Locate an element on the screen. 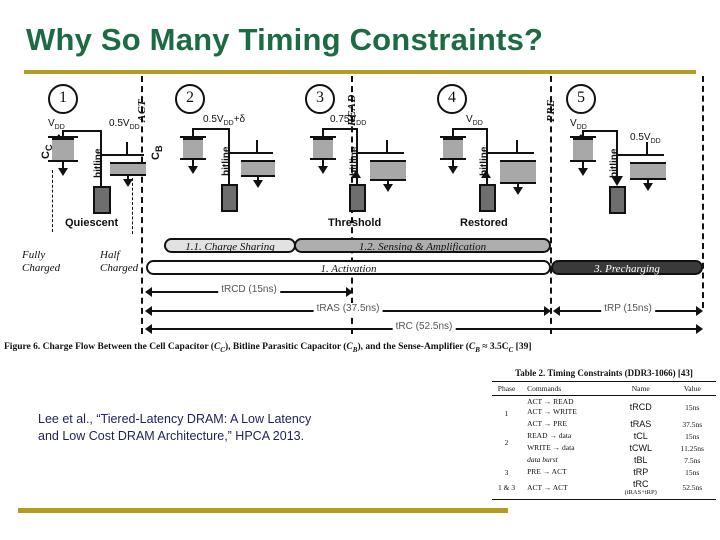  row-6-name: tRP is located at coordinates (641, 472).